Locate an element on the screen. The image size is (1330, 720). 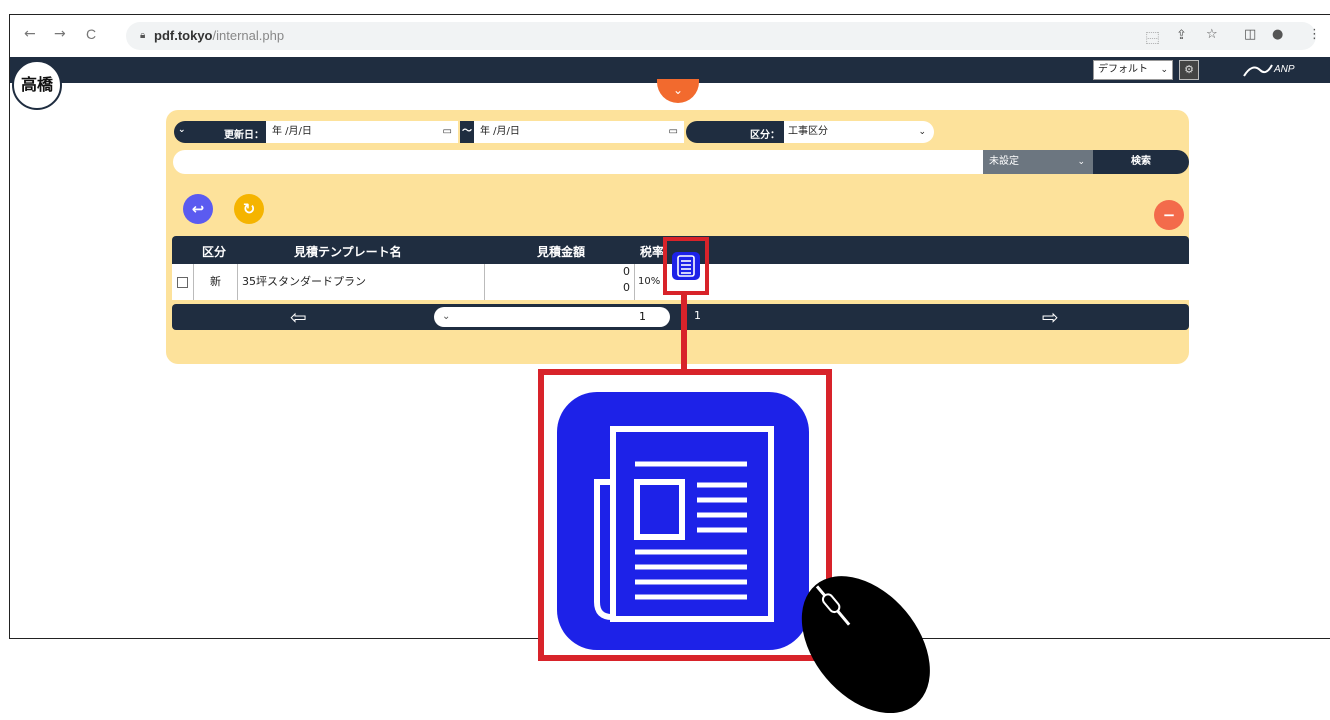
row-kubun: 新 is located at coordinates (216, 282).